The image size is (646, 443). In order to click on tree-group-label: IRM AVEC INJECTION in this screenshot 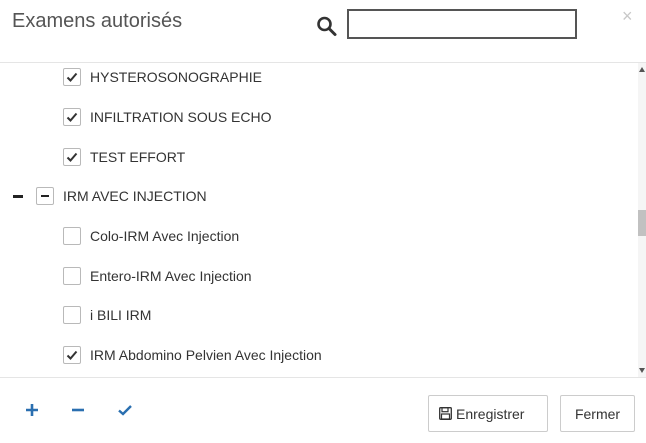, I will do `click(135, 196)`.